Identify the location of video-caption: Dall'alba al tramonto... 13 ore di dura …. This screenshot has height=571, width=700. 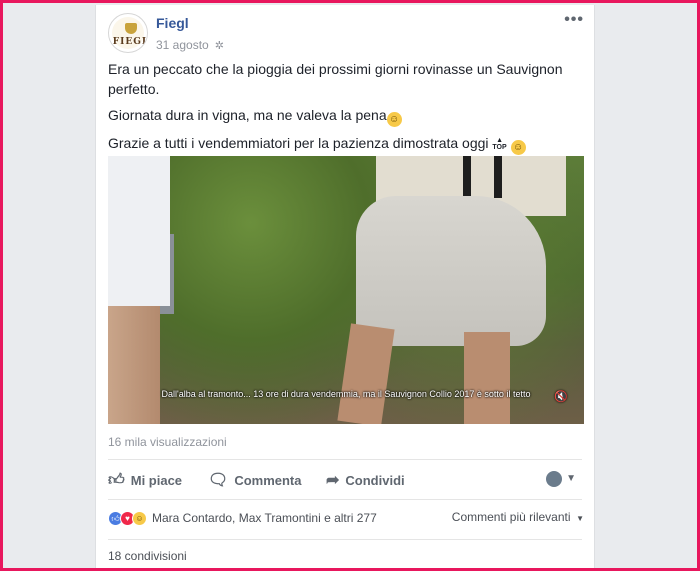
(346, 394).